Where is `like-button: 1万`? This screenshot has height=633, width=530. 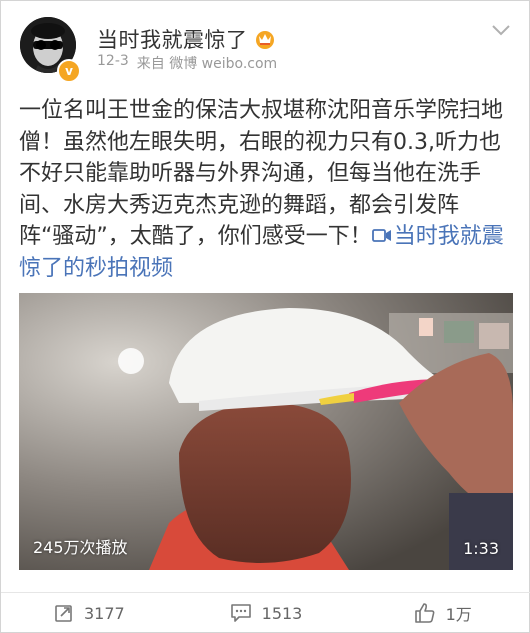 like-button: 1万 is located at coordinates (442, 613).